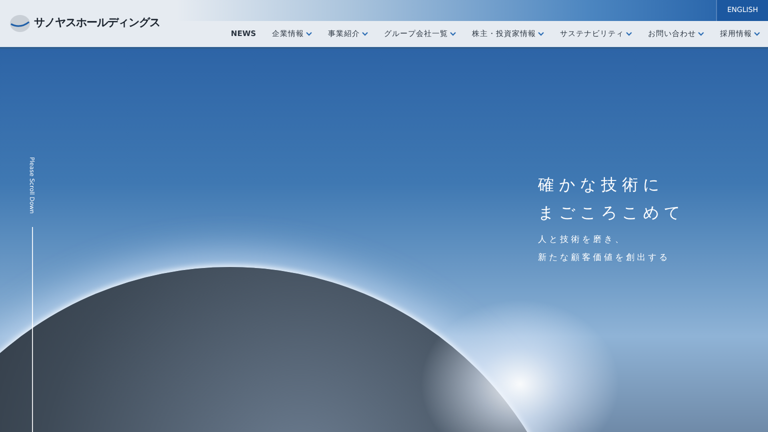  Describe the element at coordinates (97, 23) in the screenshot. I see `company-logo-text: サノヤスホールディングス` at that location.